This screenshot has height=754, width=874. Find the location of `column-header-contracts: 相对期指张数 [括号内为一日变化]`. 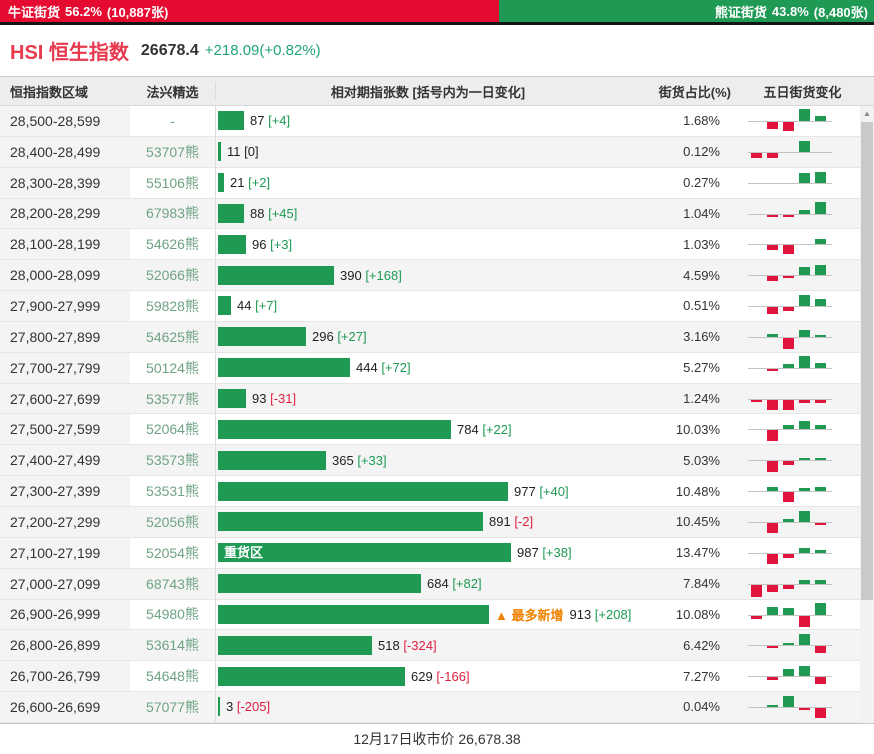

column-header-contracts: 相对期指张数 [括号内为一日变化] is located at coordinates (427, 91).